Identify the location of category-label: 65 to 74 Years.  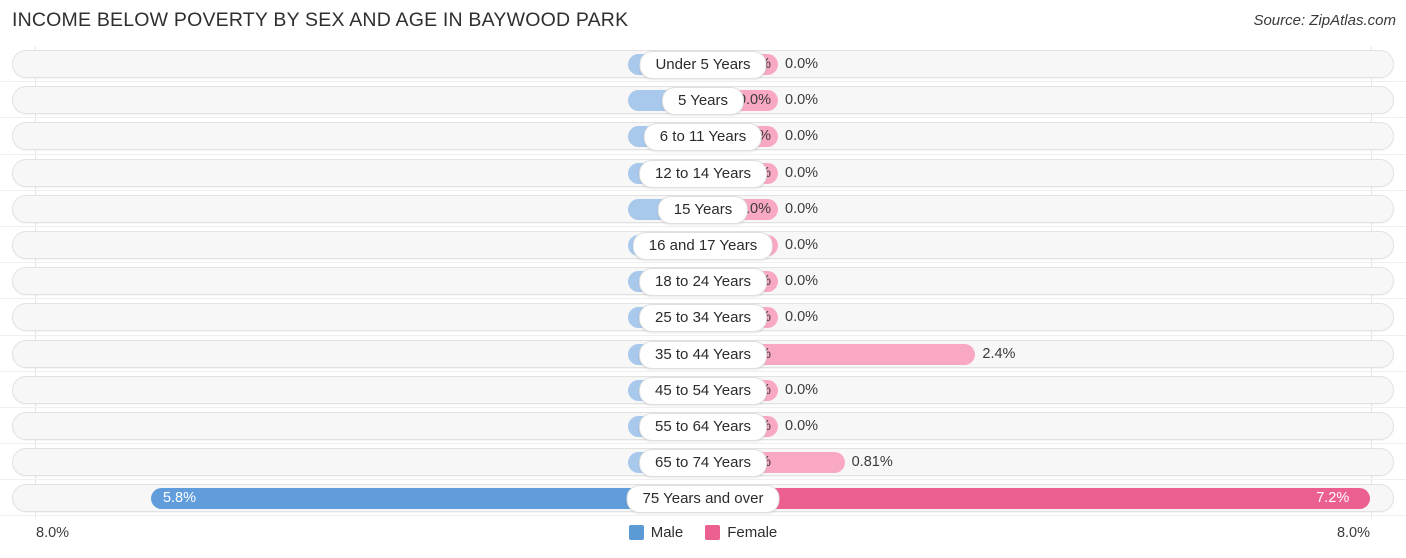
(703, 463).